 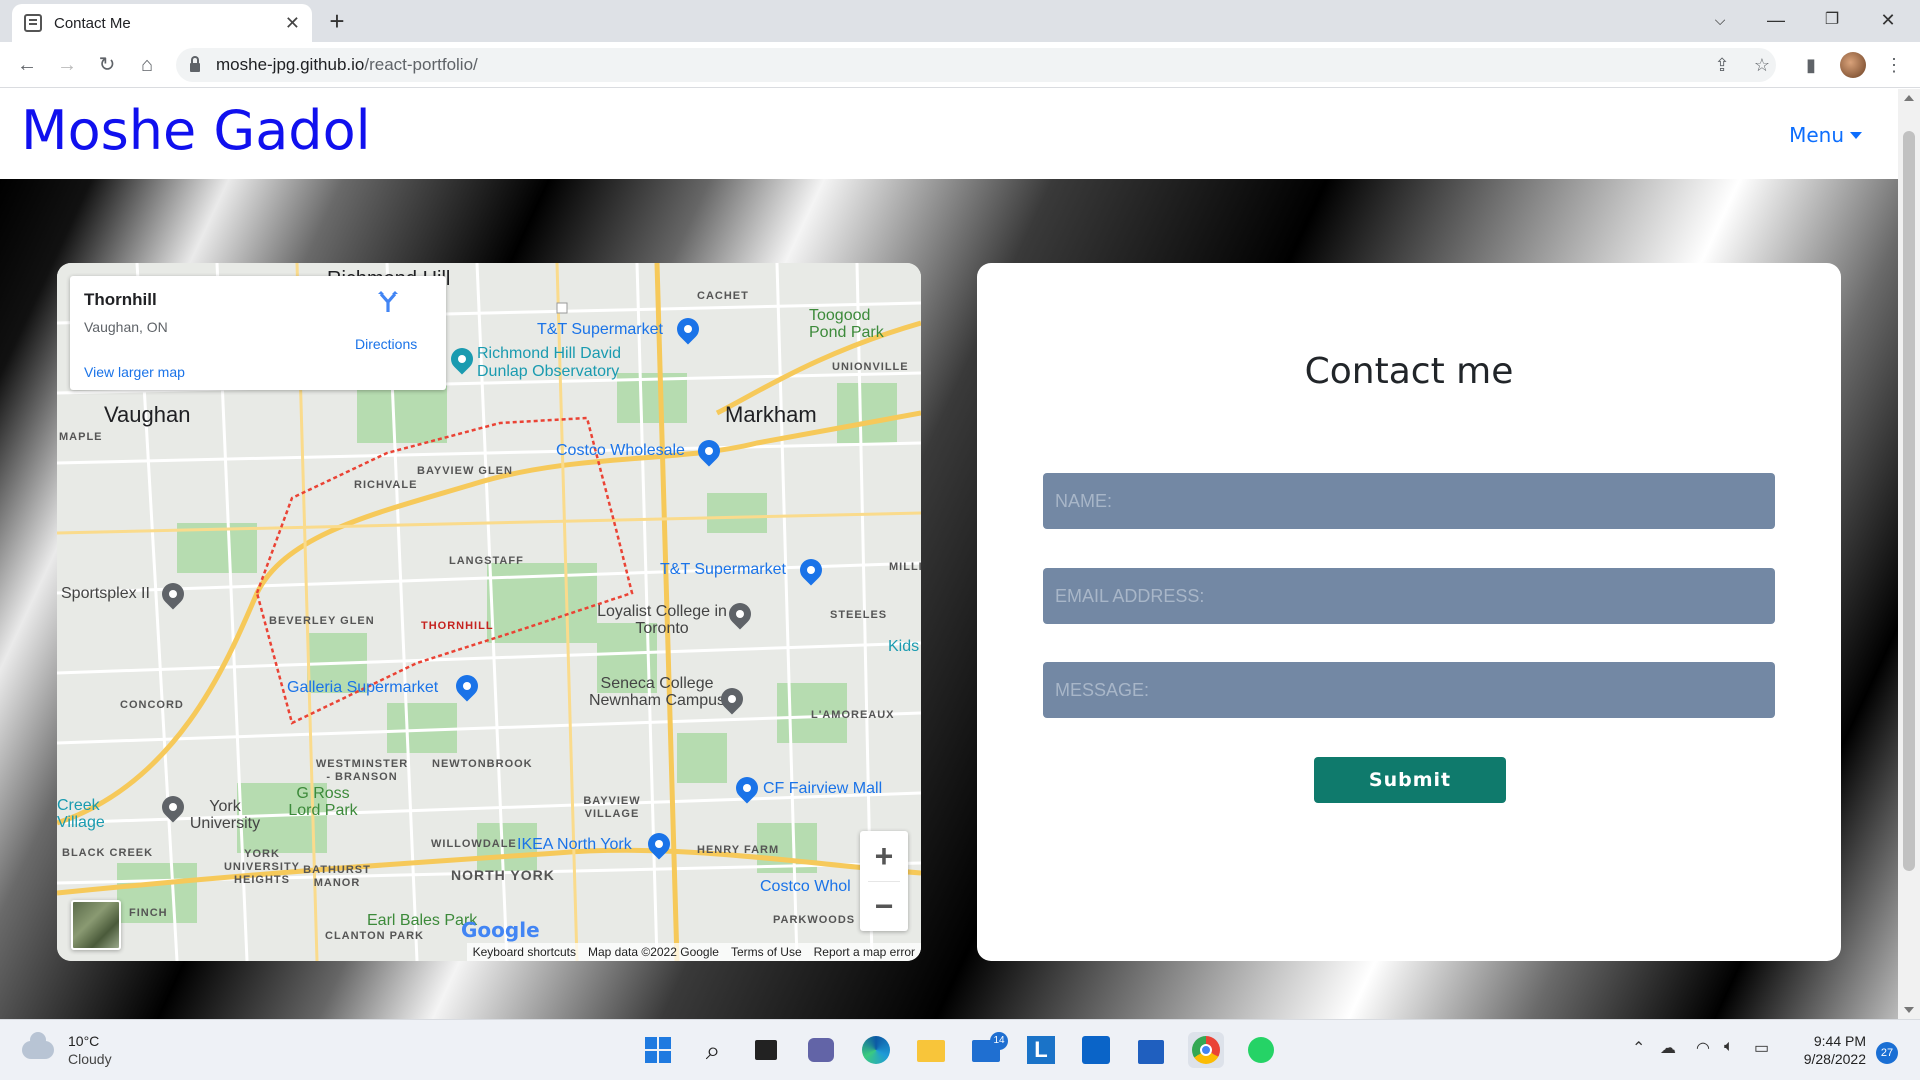 I want to click on directions-icon, so click(x=388, y=302).